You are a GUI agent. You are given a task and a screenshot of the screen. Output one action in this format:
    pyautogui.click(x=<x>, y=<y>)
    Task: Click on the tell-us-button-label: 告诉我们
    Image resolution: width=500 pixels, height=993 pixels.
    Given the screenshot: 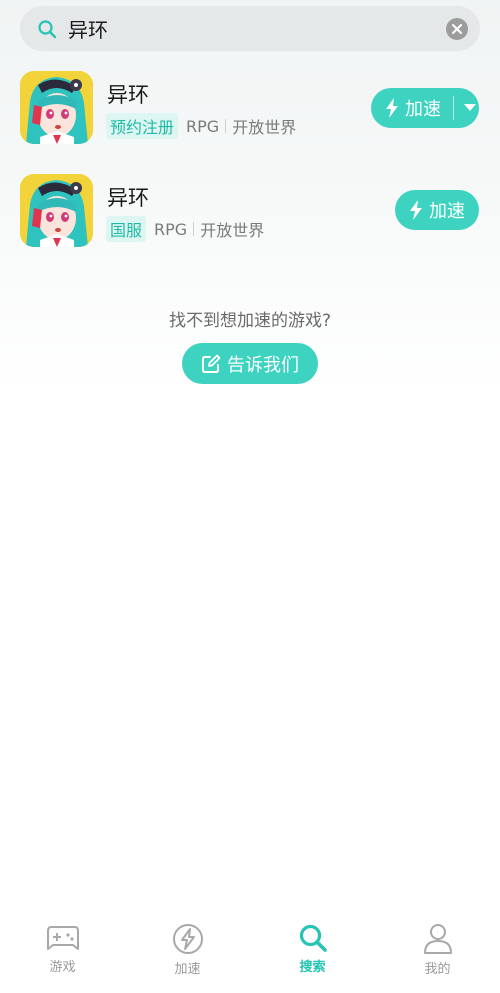 What is the action you would take?
    pyautogui.click(x=263, y=365)
    